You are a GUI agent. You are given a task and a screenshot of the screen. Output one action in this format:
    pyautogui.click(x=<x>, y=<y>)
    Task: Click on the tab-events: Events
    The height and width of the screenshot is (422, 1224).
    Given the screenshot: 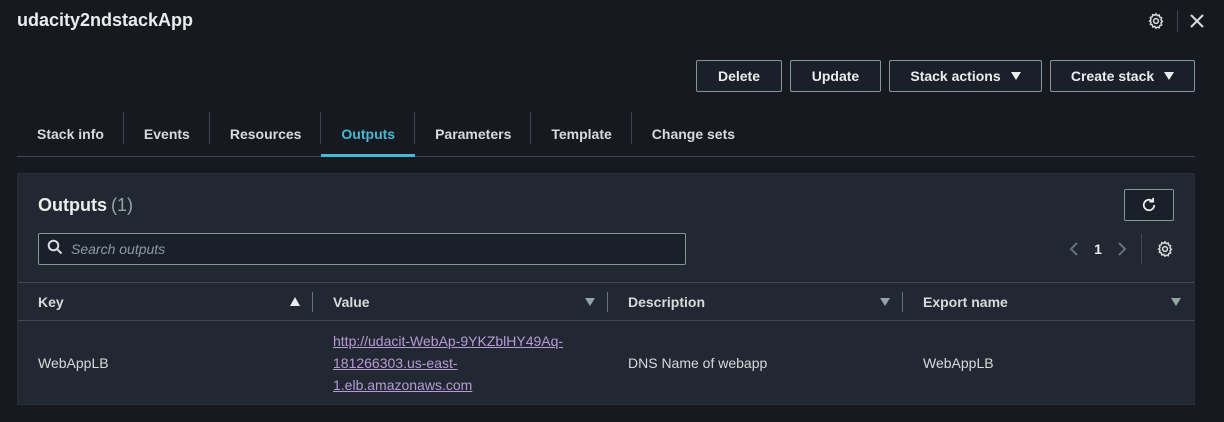 What is the action you would take?
    pyautogui.click(x=167, y=134)
    